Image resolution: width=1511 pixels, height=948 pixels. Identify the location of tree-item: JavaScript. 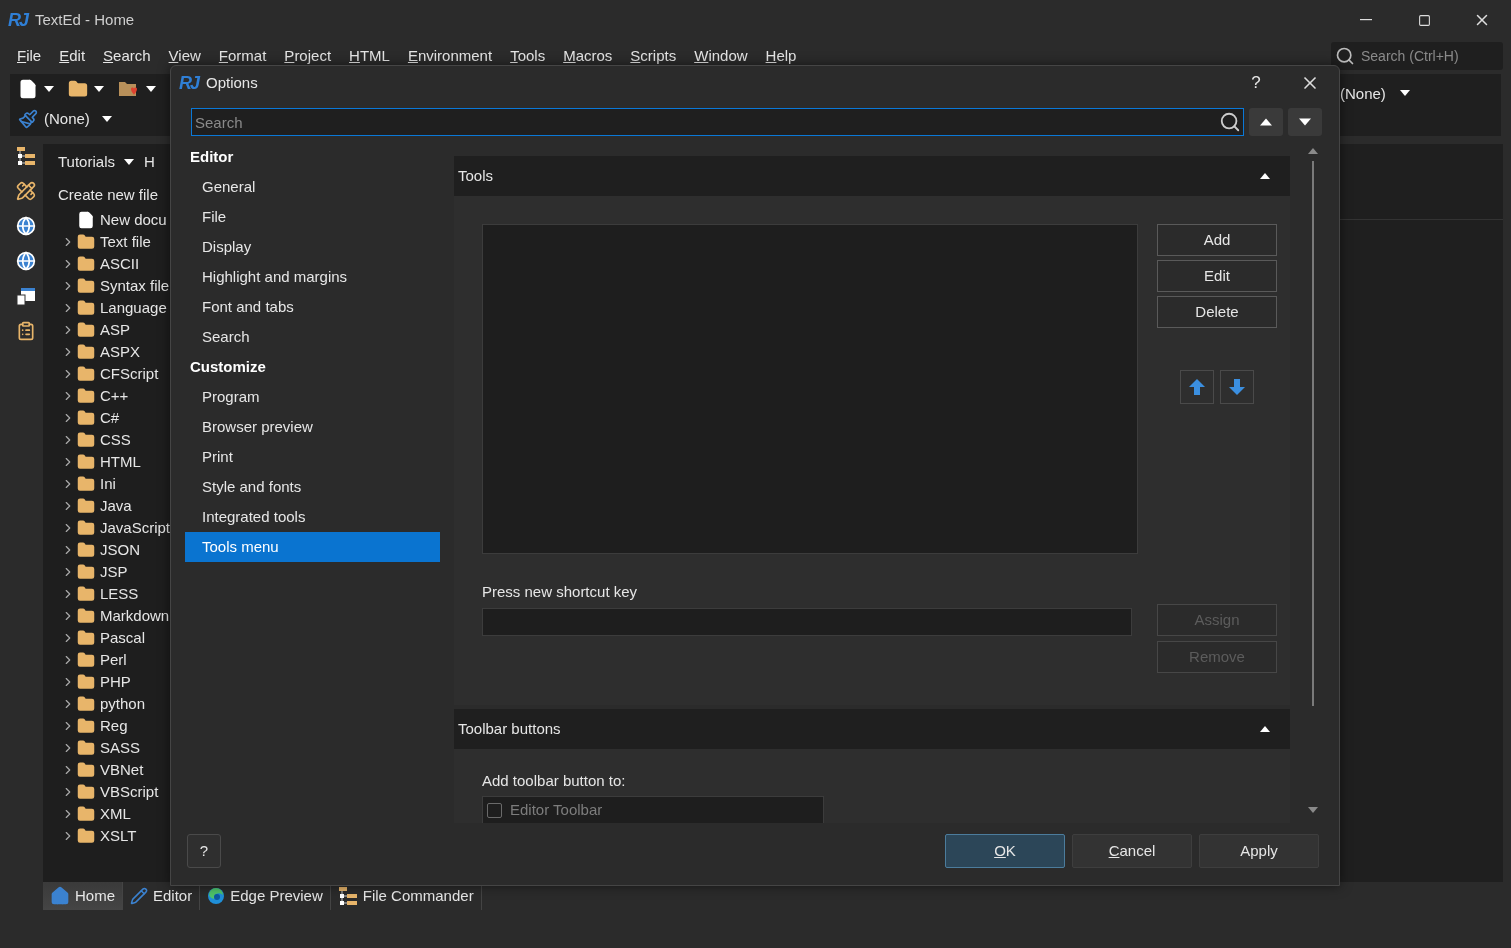
(106, 528).